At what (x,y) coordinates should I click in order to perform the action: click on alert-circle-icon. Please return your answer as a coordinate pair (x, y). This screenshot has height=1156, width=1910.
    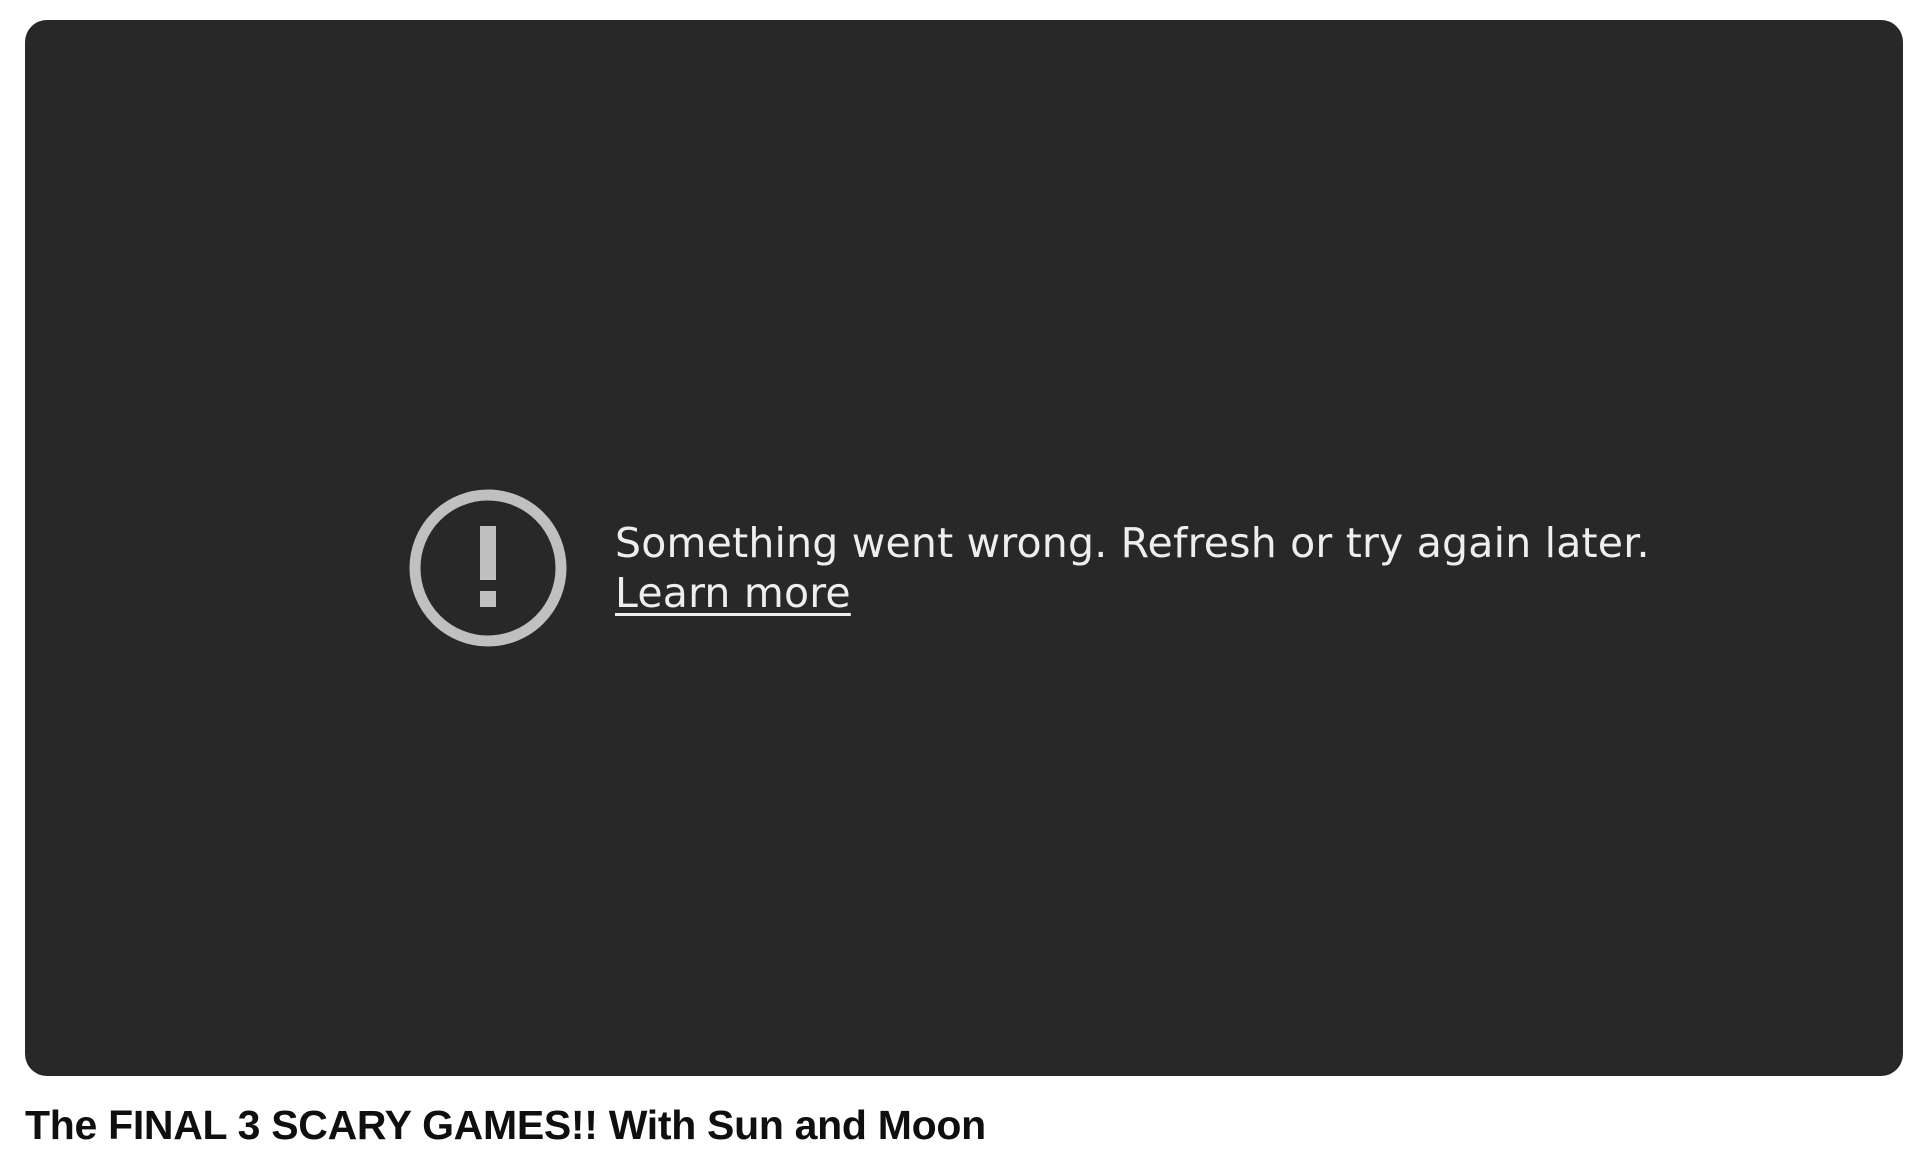
    Looking at the image, I should click on (488, 568).